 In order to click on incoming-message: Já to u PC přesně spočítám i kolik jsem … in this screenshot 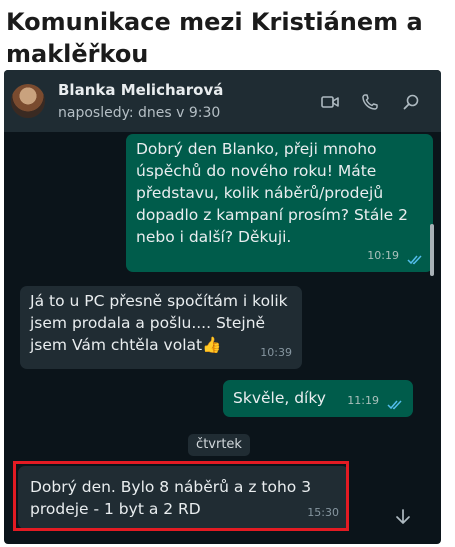, I will do `click(161, 327)`.